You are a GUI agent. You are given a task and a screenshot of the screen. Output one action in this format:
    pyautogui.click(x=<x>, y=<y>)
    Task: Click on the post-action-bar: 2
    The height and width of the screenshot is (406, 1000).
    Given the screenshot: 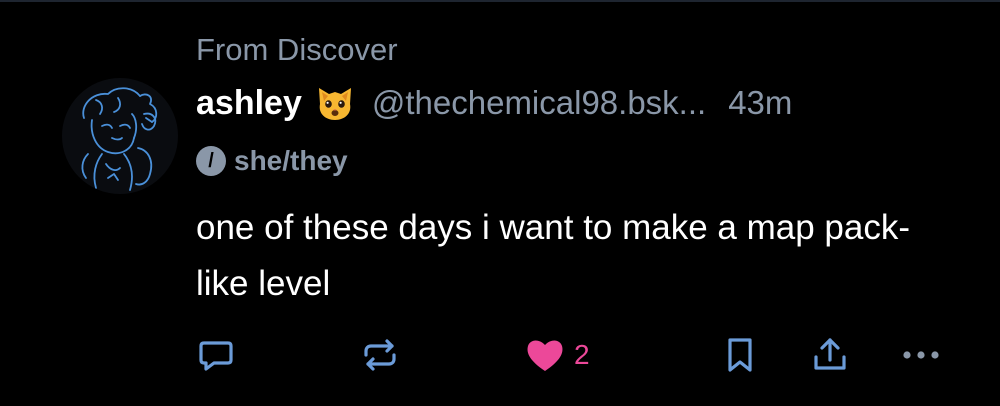 What is the action you would take?
    pyautogui.click(x=576, y=355)
    